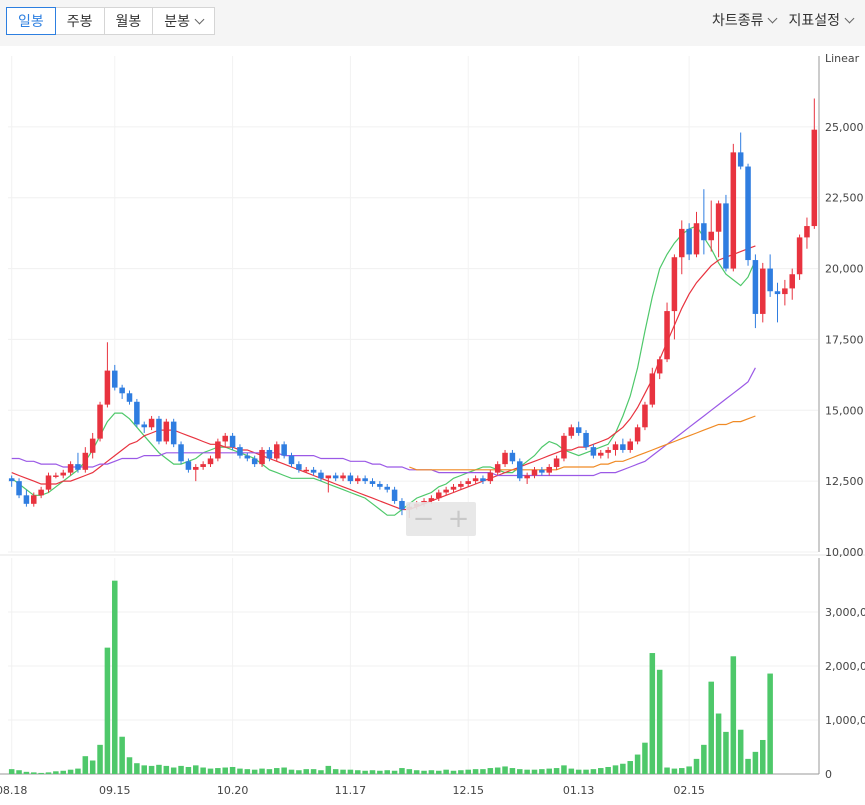 This screenshot has width=865, height=805. I want to click on price-y-tick-label: 15,000, so click(844, 410).